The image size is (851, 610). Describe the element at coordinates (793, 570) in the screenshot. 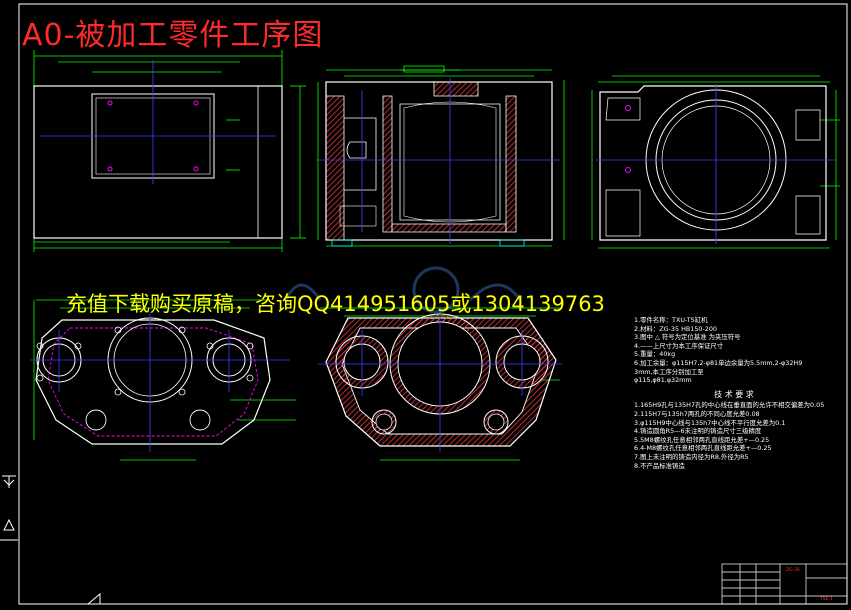

I see `title-block-material: ZG-35` at that location.